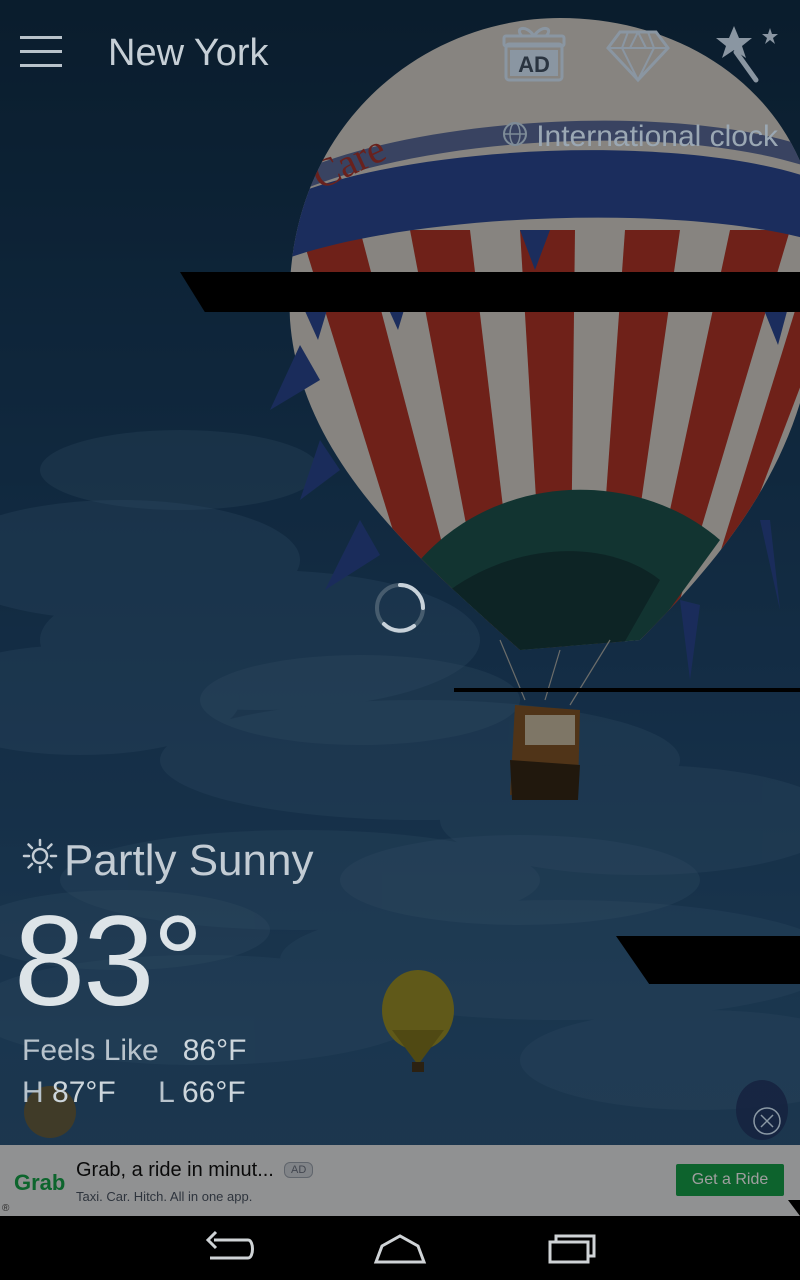 The width and height of the screenshot is (800, 1280). Describe the element at coordinates (638, 54) in the screenshot. I see `diamond-icon` at that location.